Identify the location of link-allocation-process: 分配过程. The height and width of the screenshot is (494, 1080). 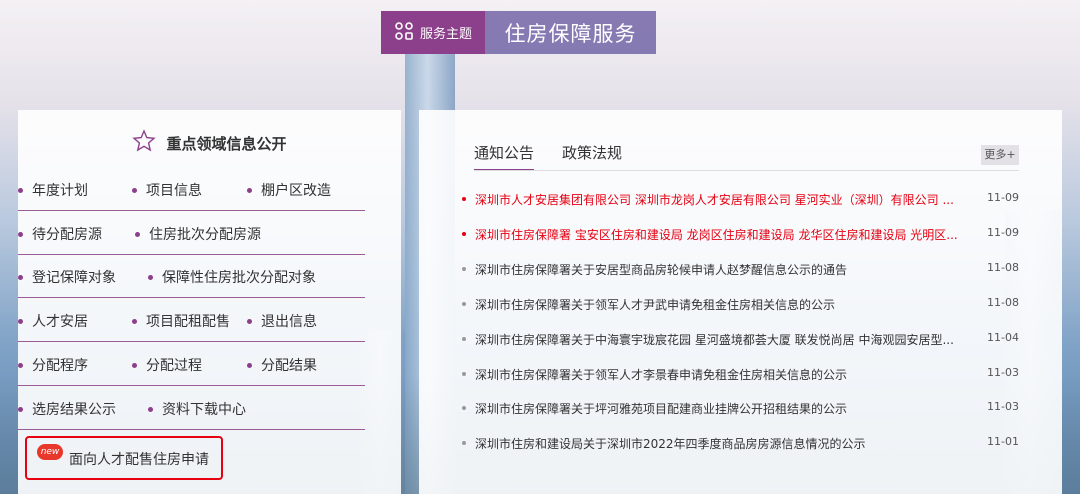
(167, 365).